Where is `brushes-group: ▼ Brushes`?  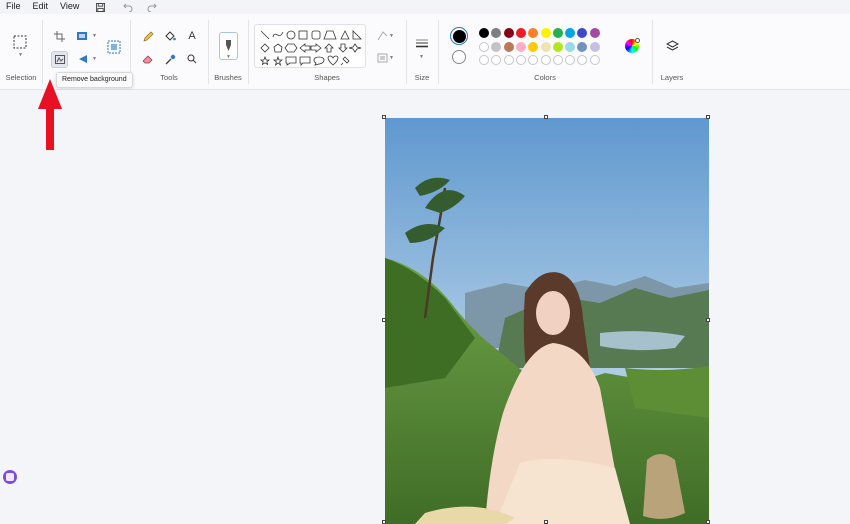 brushes-group: ▼ Brushes is located at coordinates (228, 52).